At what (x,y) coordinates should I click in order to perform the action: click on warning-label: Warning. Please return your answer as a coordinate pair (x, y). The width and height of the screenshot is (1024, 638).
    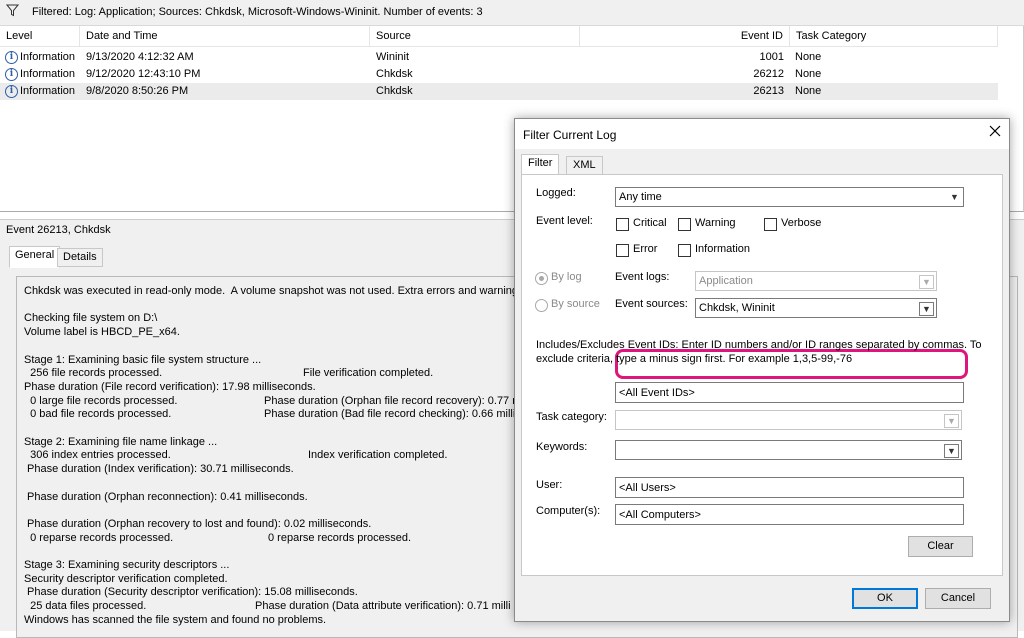
    Looking at the image, I should click on (715, 223).